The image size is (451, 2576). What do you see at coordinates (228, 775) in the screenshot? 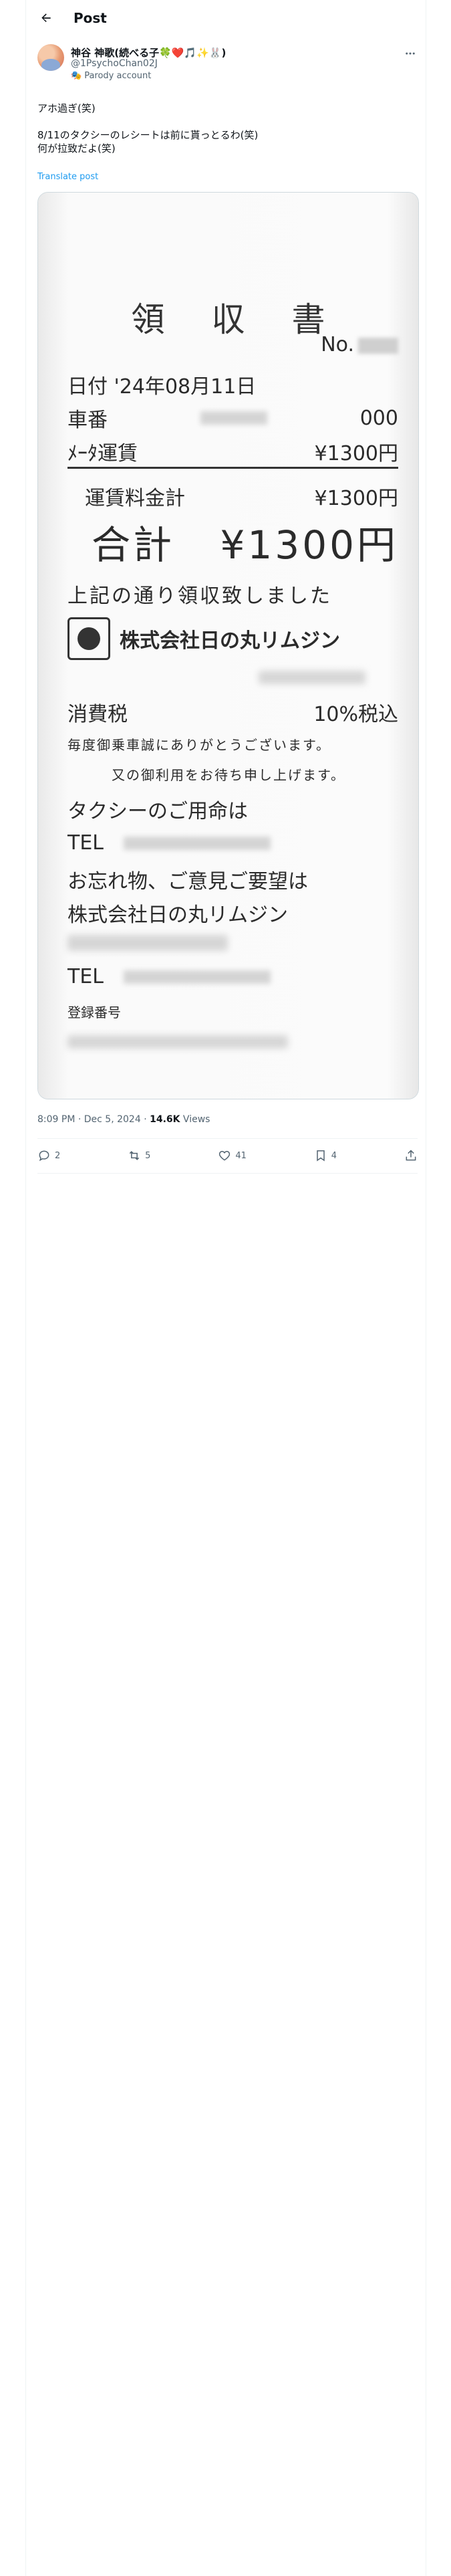
I see `receipt-thanks-2-text: 又の御利用をお待ち申し上げます。` at bounding box center [228, 775].